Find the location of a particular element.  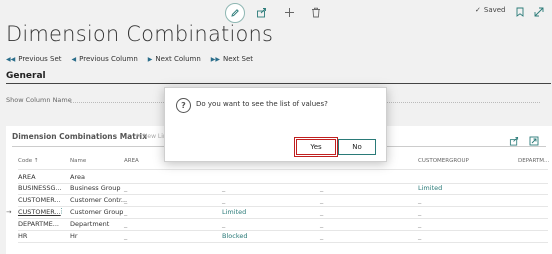

show-column-name-label: Show Column Name is located at coordinates (39, 100).